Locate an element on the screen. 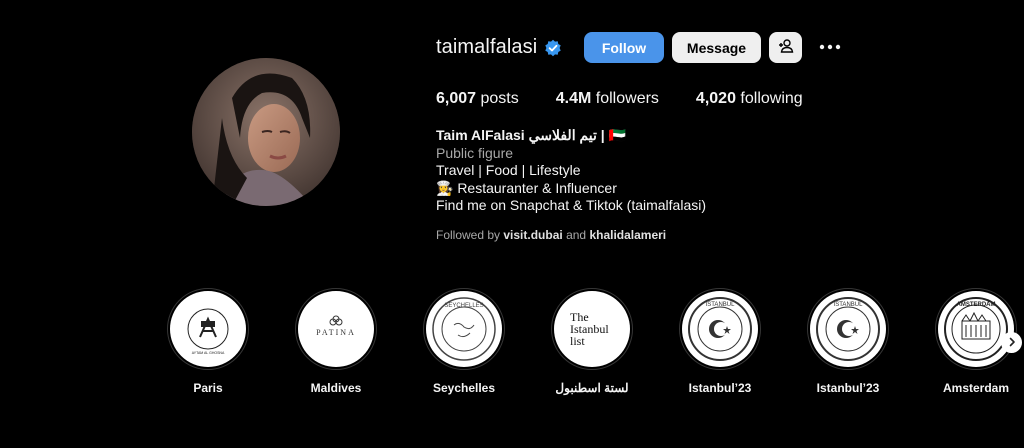  more-options-icon is located at coordinates (830, 47).